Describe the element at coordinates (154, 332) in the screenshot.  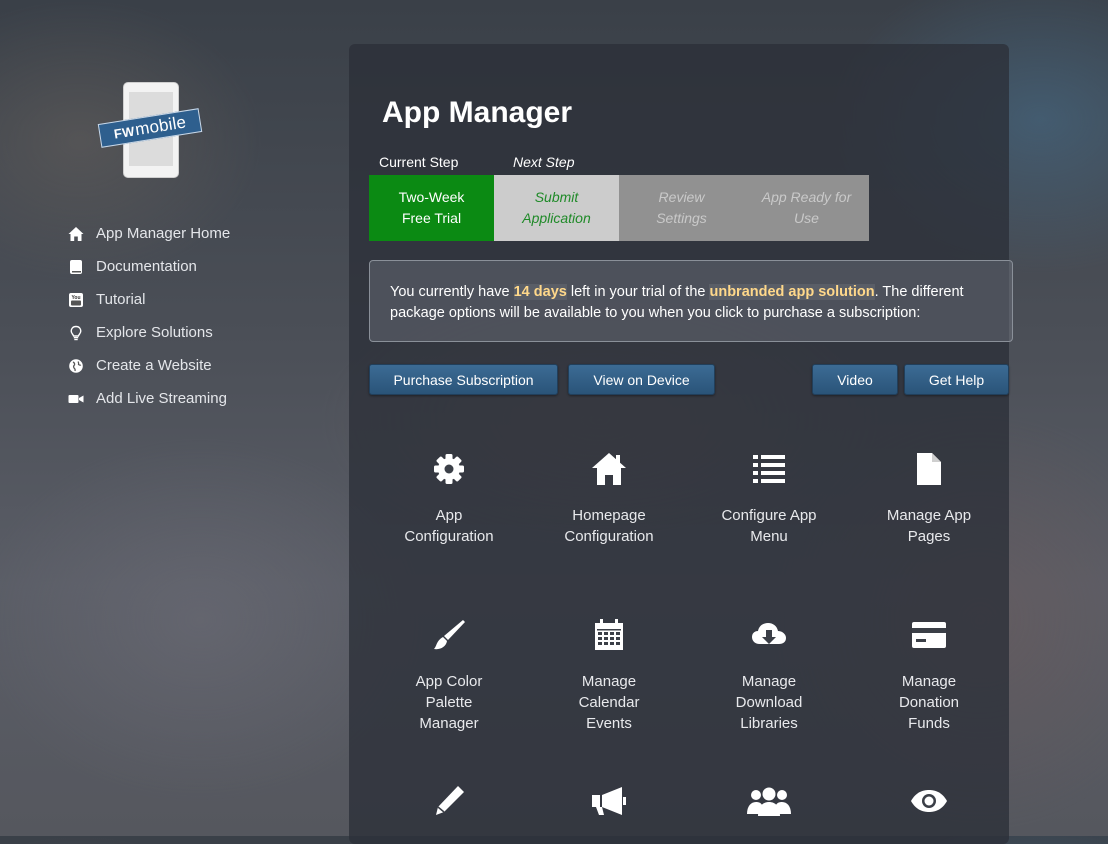
I see `sidebar-item-label: Explore Solutions` at that location.